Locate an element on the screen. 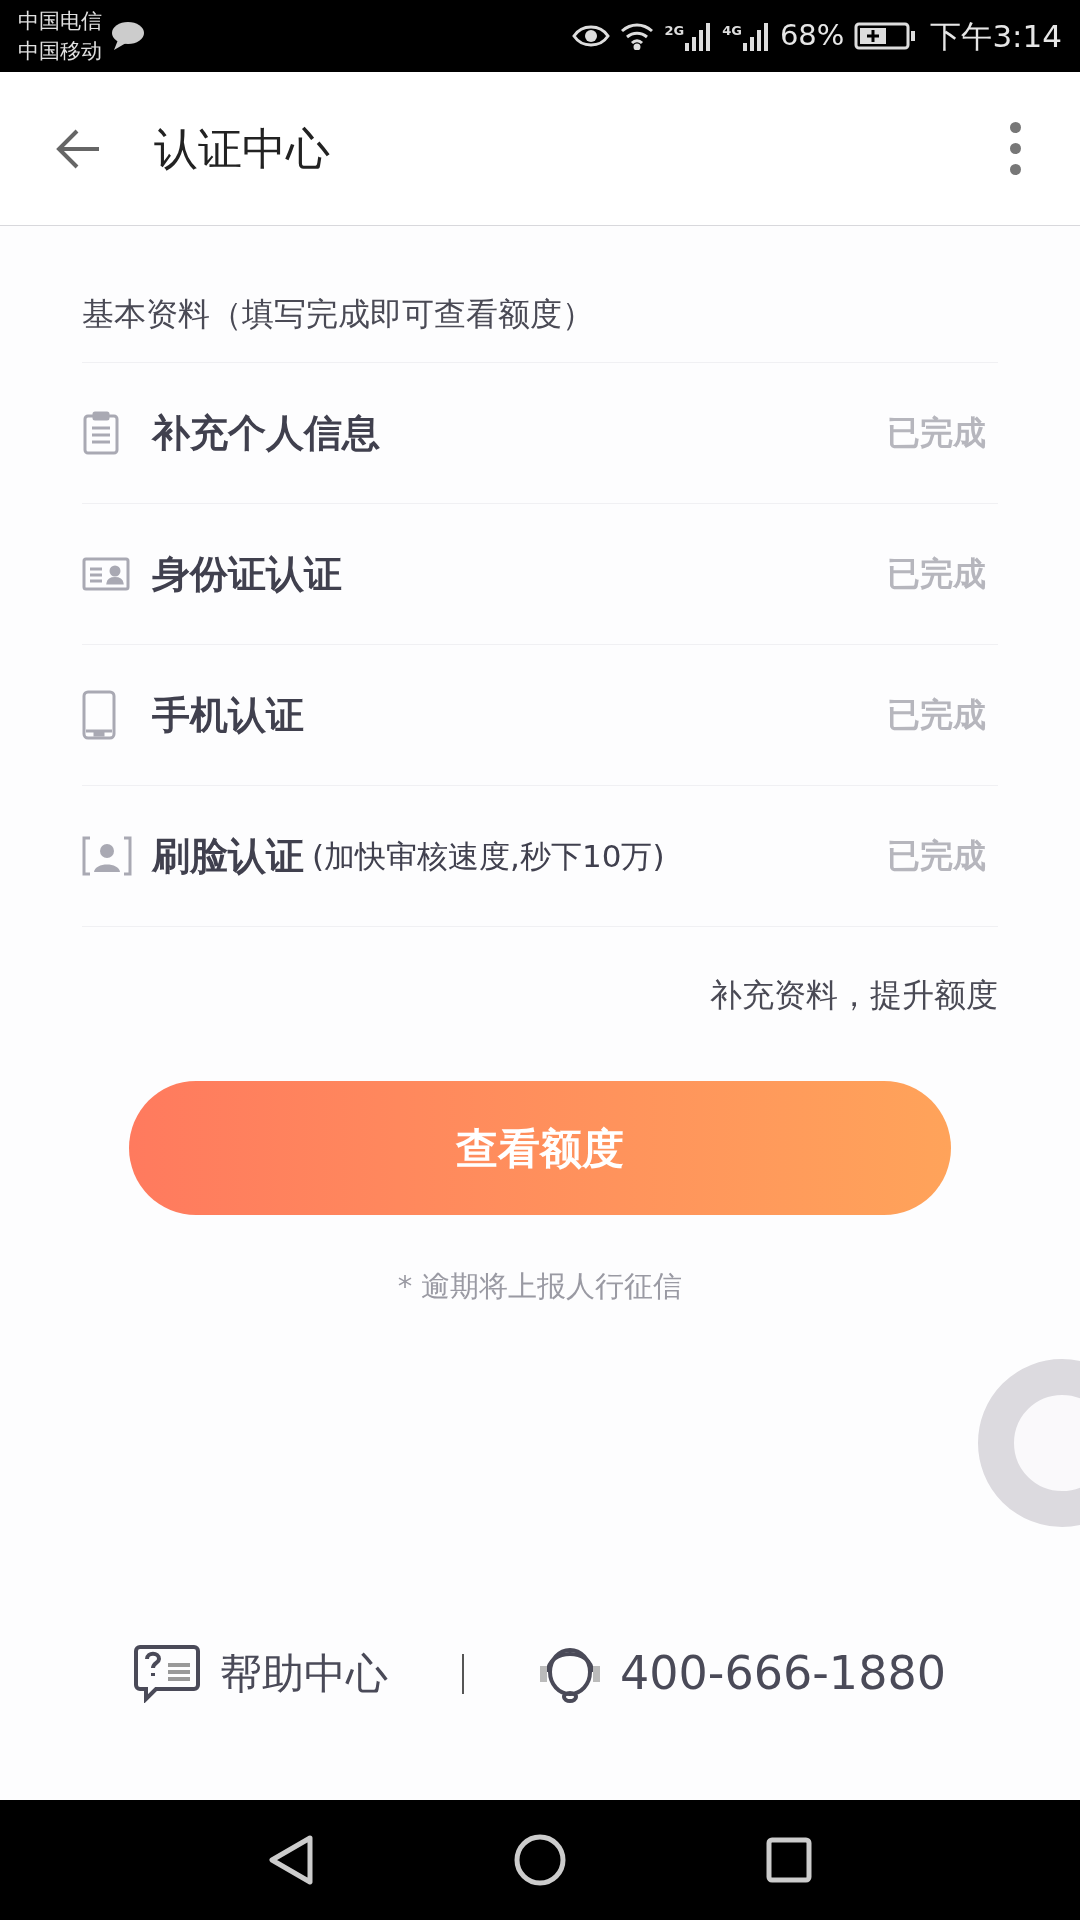  item-note: (加快审核速度,秒下10万) is located at coordinates (488, 856).